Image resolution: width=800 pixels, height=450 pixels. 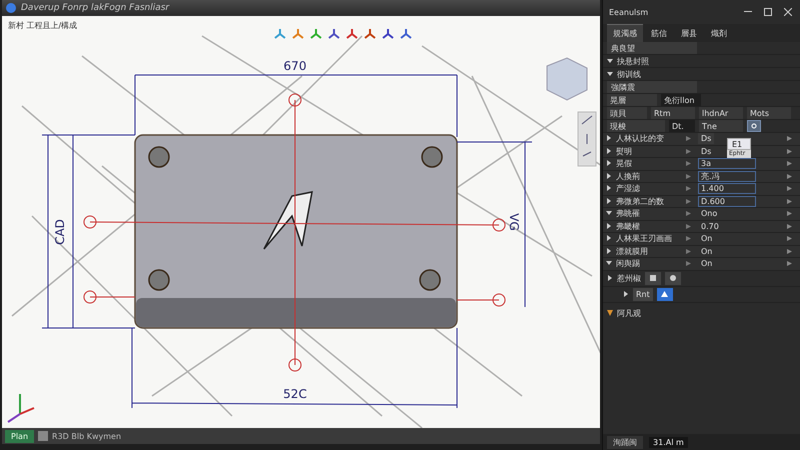 I want to click on grid-icon, so click(x=43, y=436).